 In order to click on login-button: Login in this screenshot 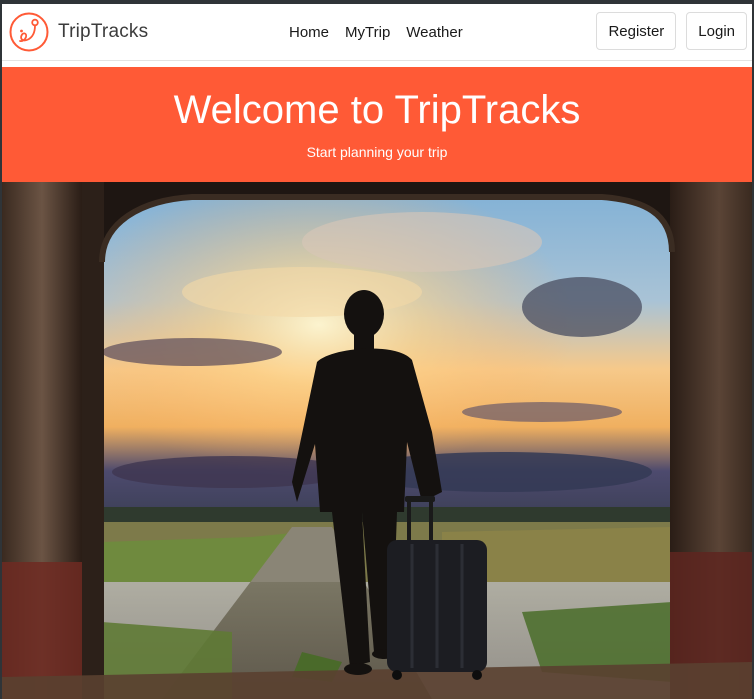, I will do `click(716, 31)`.